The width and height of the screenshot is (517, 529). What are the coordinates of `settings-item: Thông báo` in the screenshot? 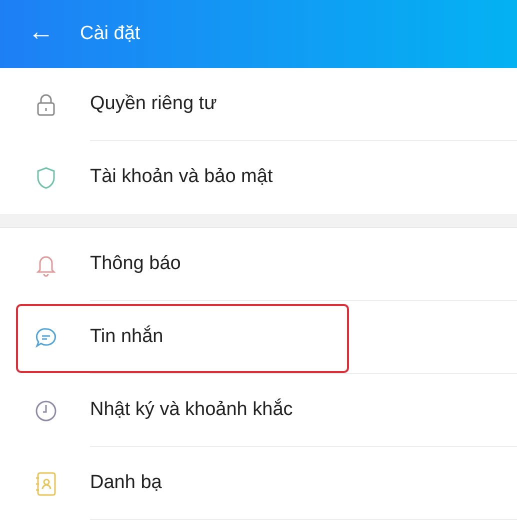 It's located at (258, 264).